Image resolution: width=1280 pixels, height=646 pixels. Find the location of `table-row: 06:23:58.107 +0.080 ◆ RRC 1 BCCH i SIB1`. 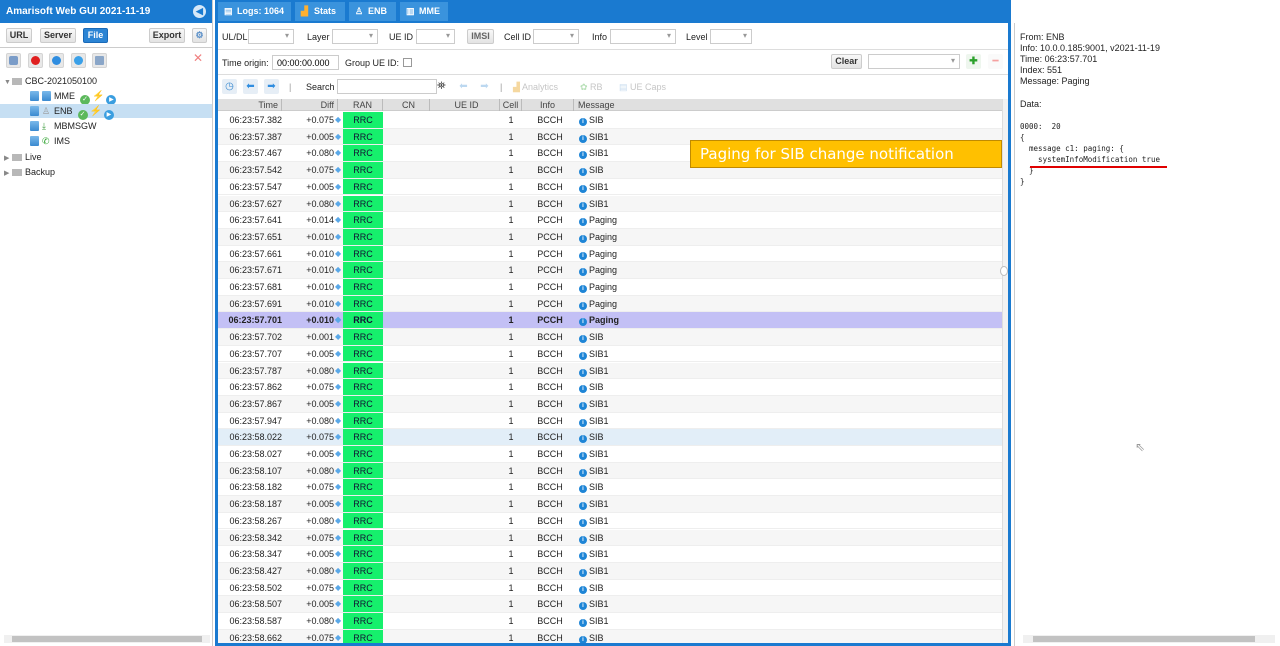

table-row: 06:23:58.107 +0.080 ◆ RRC 1 BCCH i SIB1 is located at coordinates (610, 471).